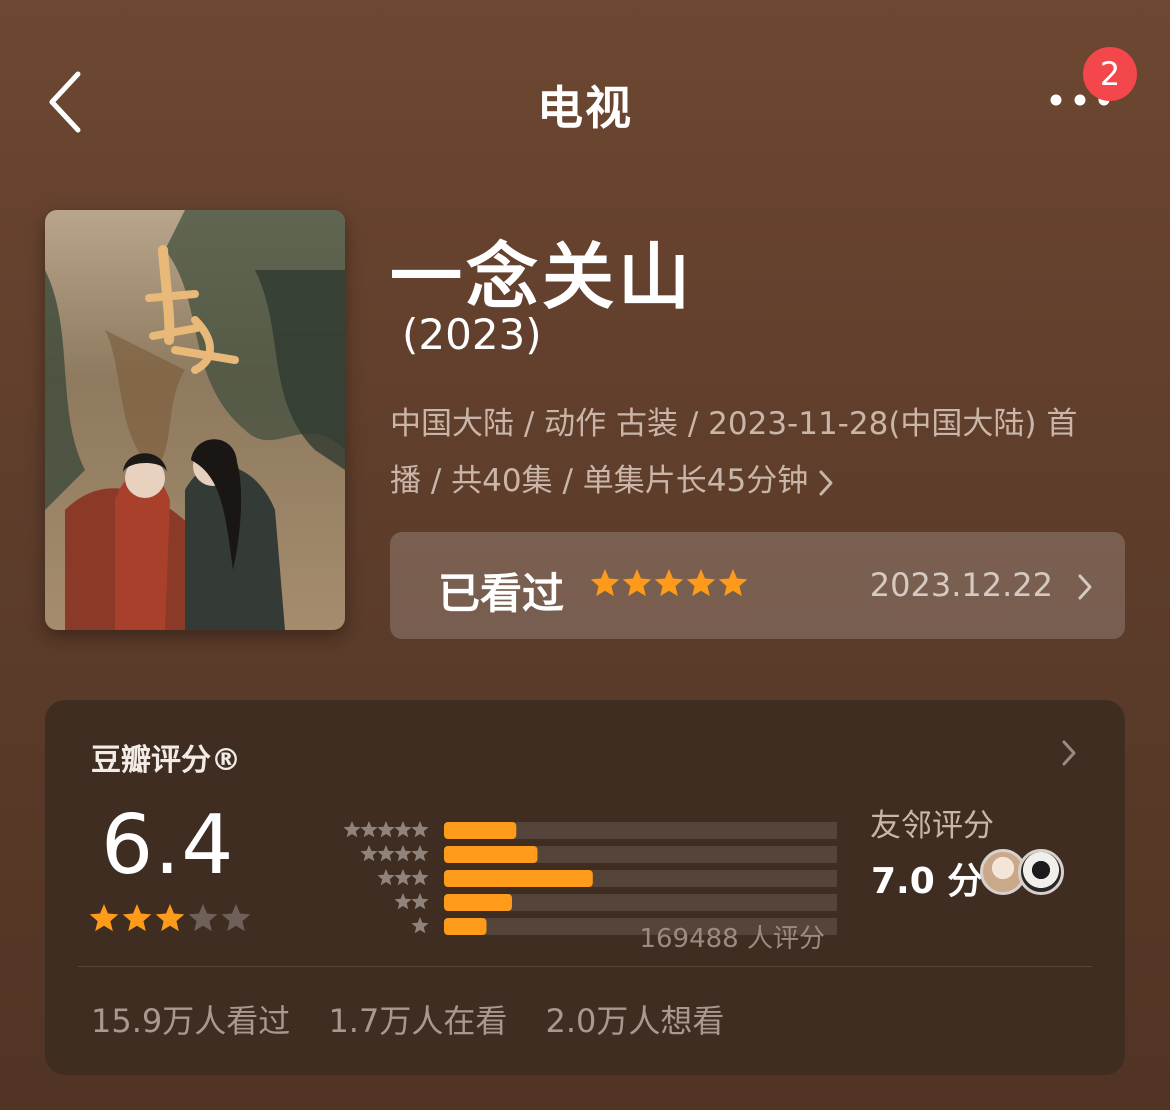  I want to click on friend-score: 7.0 分, so click(927, 878).